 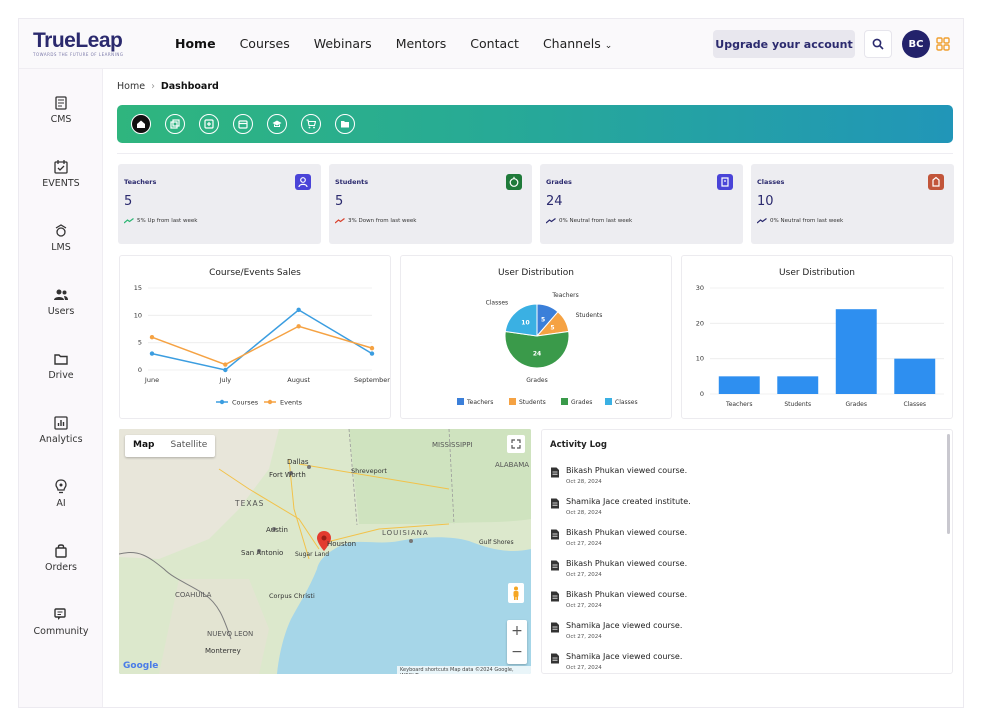 I want to click on user-avatar: BC, so click(x=916, y=44).